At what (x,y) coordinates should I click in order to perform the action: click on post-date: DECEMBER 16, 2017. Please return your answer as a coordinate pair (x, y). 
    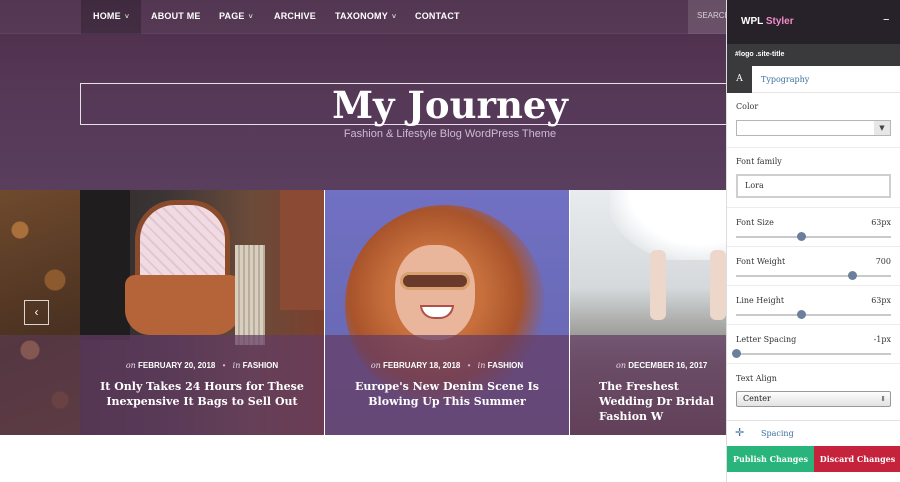
    Looking at the image, I should click on (667, 365).